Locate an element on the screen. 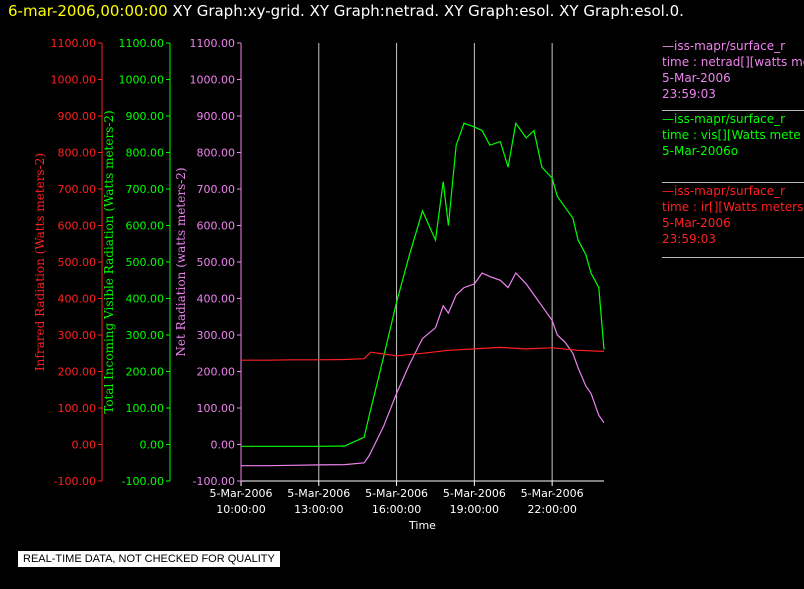 This screenshot has height=589, width=804. y-tick-label-vis: 600.00 is located at coordinates (145, 226).